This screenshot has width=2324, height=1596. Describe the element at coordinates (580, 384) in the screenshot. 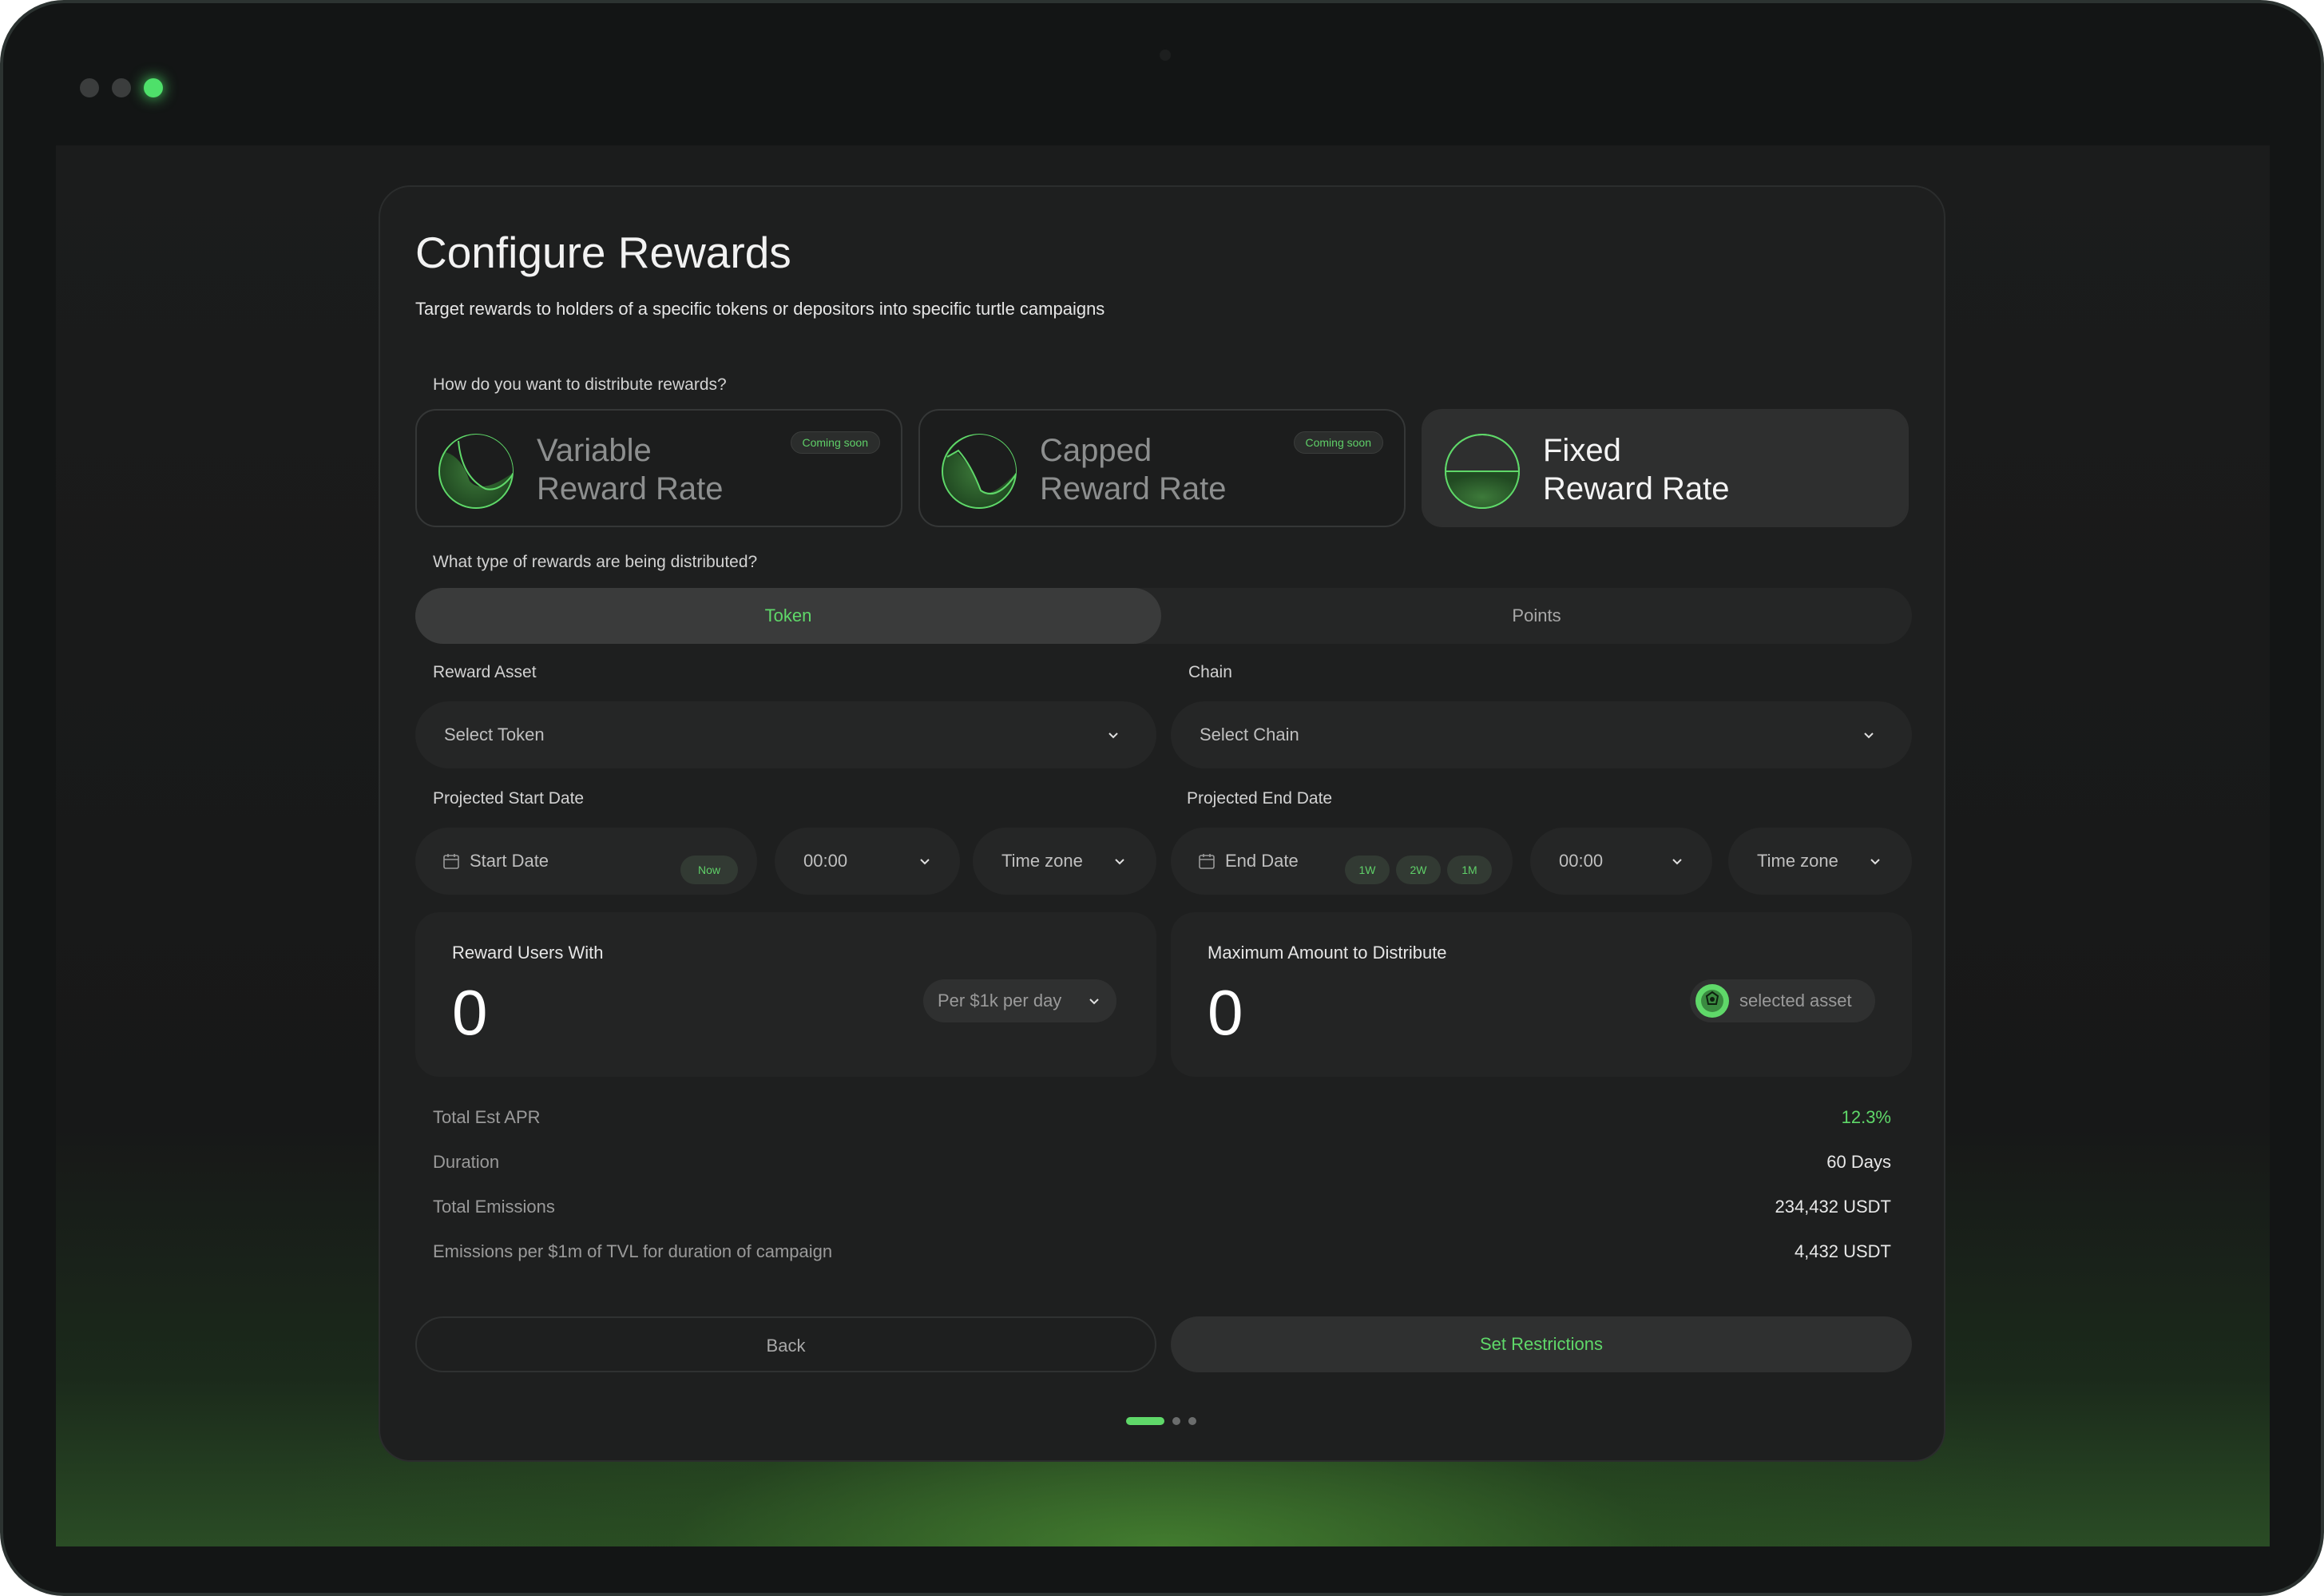

I see `distribution-question: How do you want to distribute rewards?` at that location.